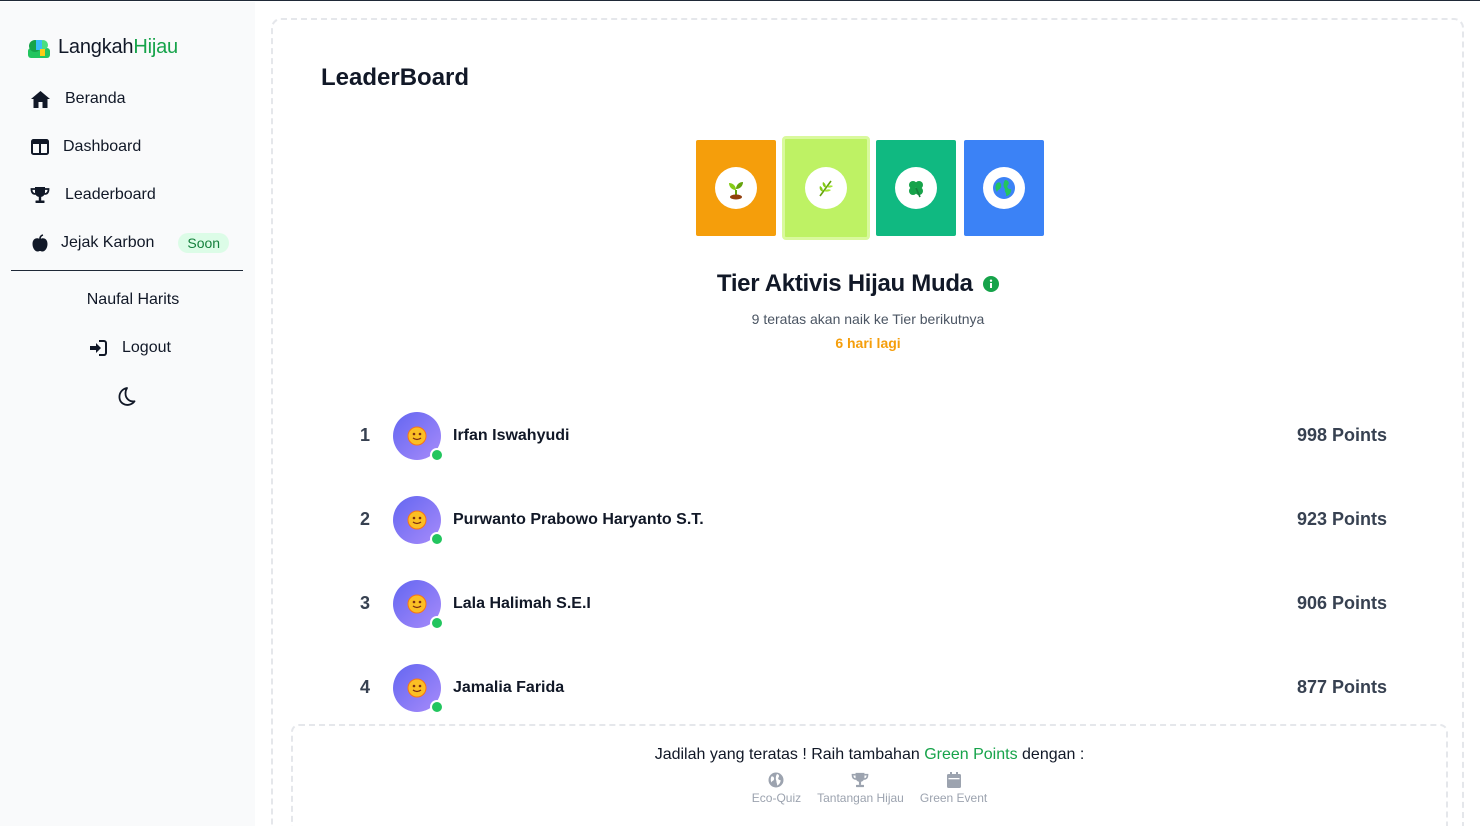  What do you see at coordinates (1341, 603) in the screenshot?
I see `player-points: 906 Points` at bounding box center [1341, 603].